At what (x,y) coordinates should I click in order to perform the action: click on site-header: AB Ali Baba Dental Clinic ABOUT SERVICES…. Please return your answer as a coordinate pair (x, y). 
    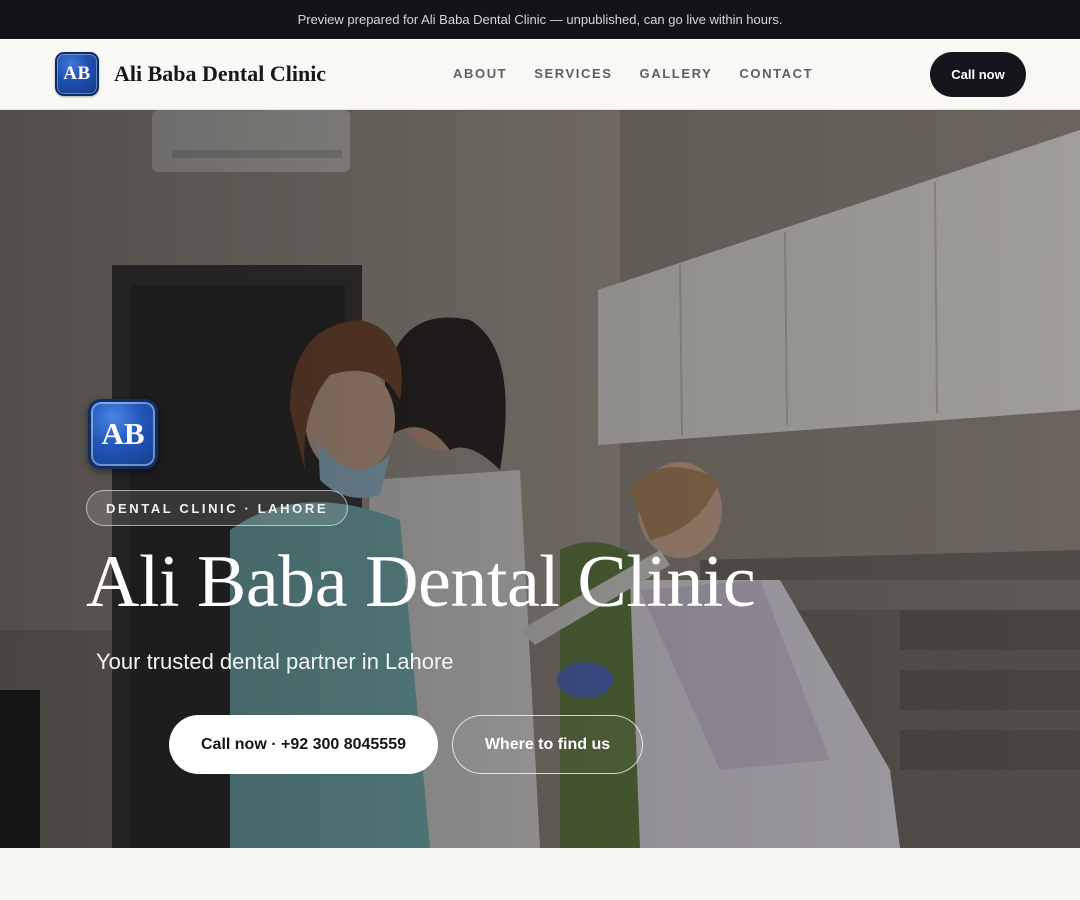
    Looking at the image, I should click on (540, 74).